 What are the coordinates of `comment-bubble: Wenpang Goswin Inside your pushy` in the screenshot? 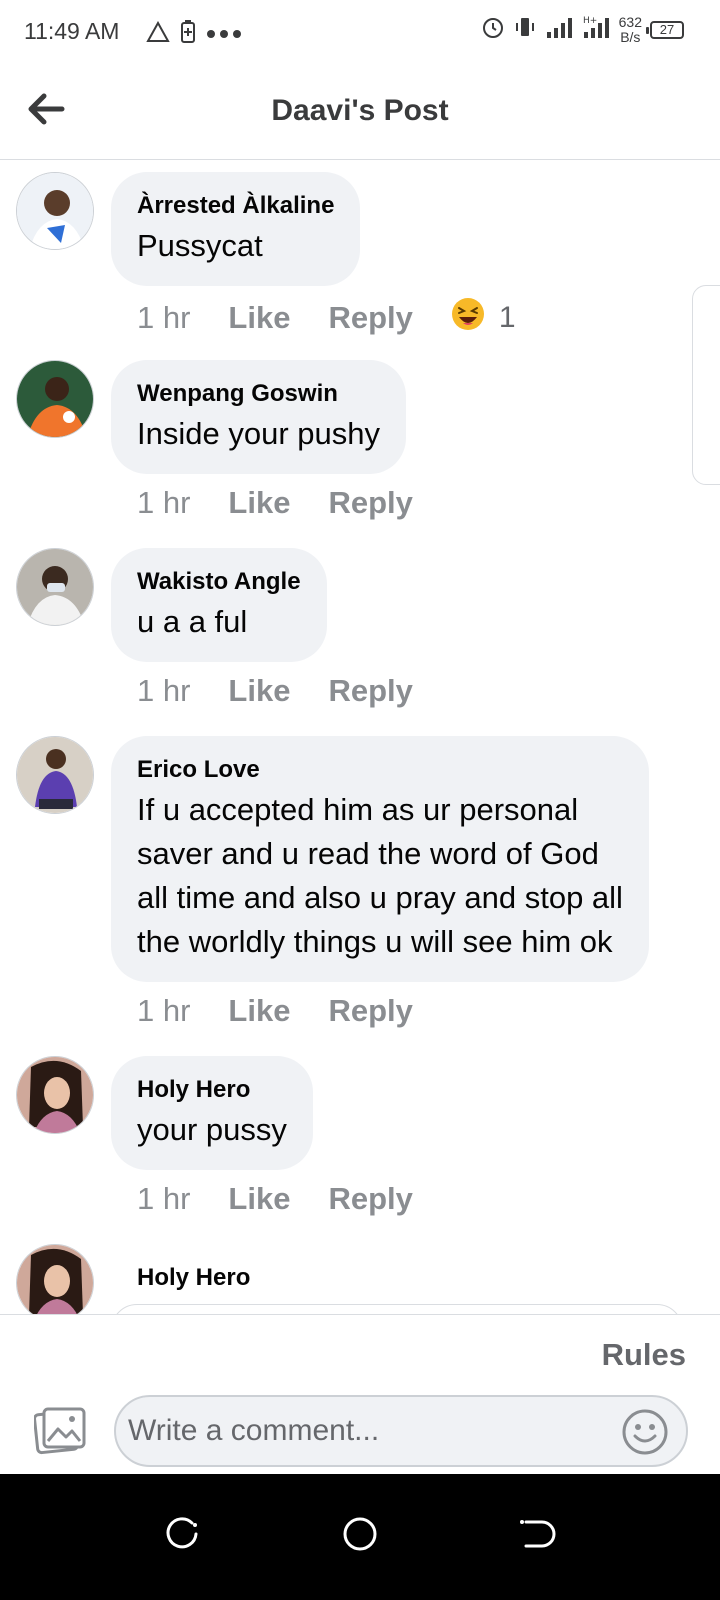 It's located at (258, 417).